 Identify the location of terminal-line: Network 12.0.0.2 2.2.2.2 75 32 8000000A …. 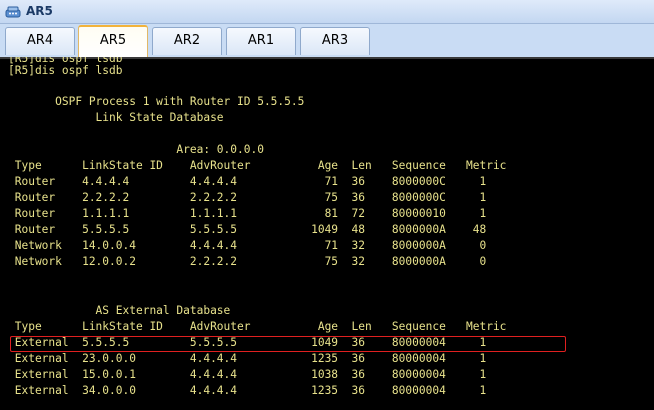
(247, 261).